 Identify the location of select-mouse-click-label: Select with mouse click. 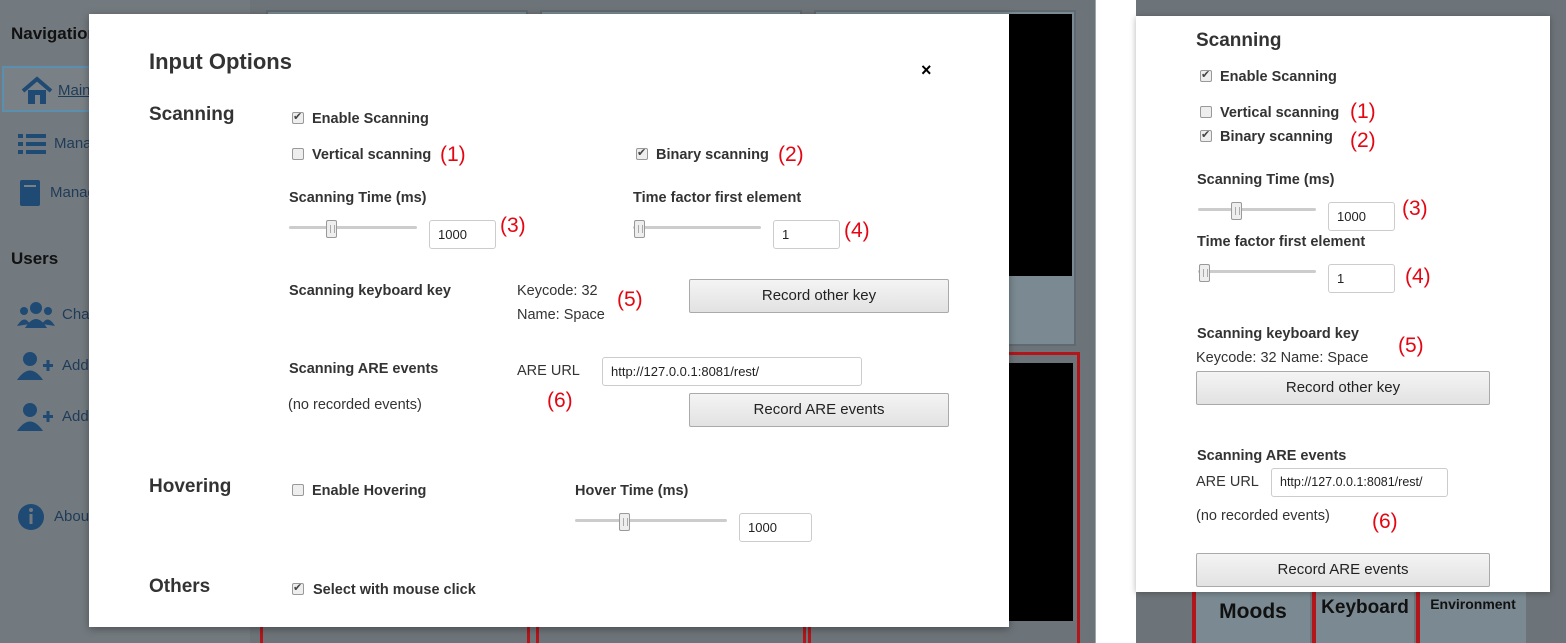
(394, 590).